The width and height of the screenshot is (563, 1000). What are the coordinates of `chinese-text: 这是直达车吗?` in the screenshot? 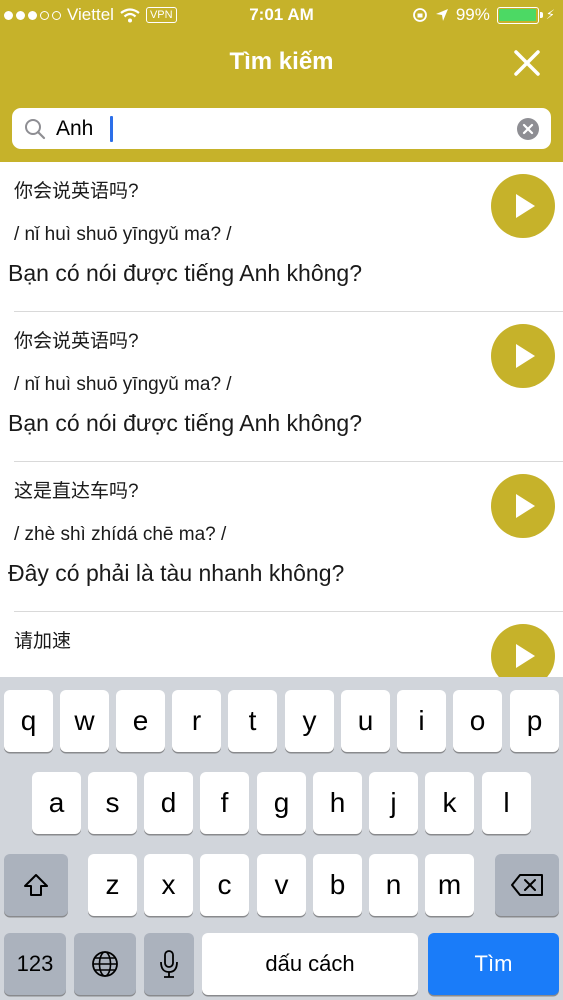 It's located at (76, 491).